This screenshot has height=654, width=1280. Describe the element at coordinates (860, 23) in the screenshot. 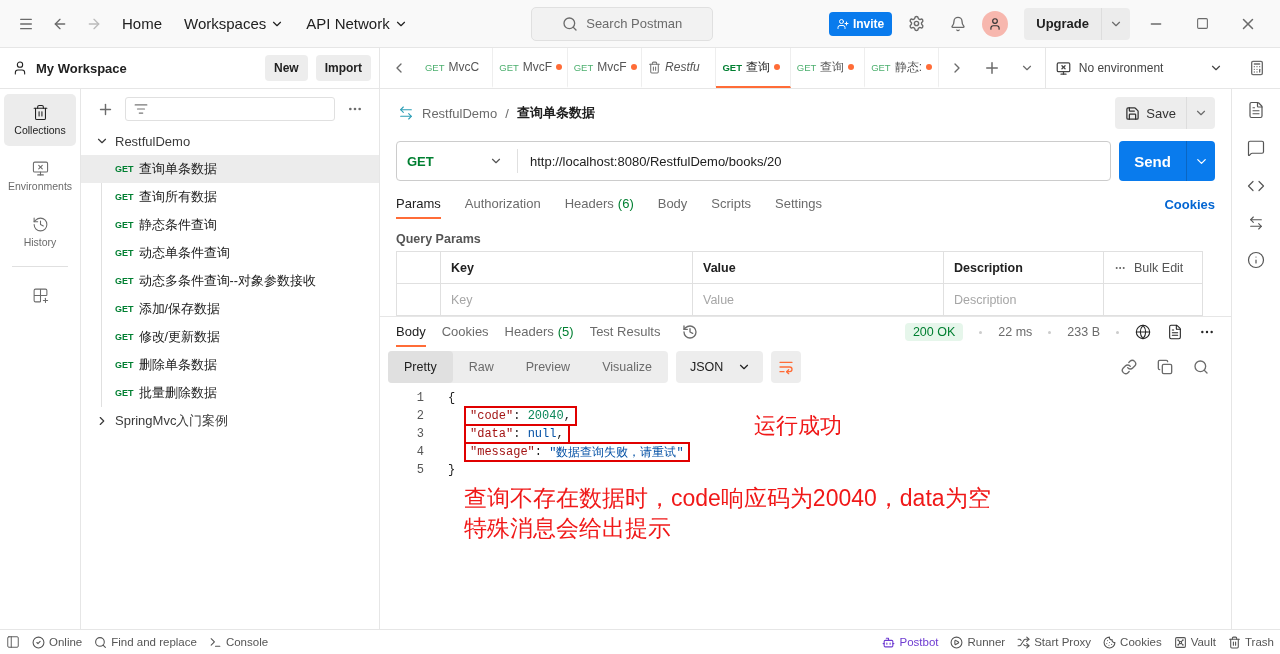

I see `invite-button: Invite` at that location.